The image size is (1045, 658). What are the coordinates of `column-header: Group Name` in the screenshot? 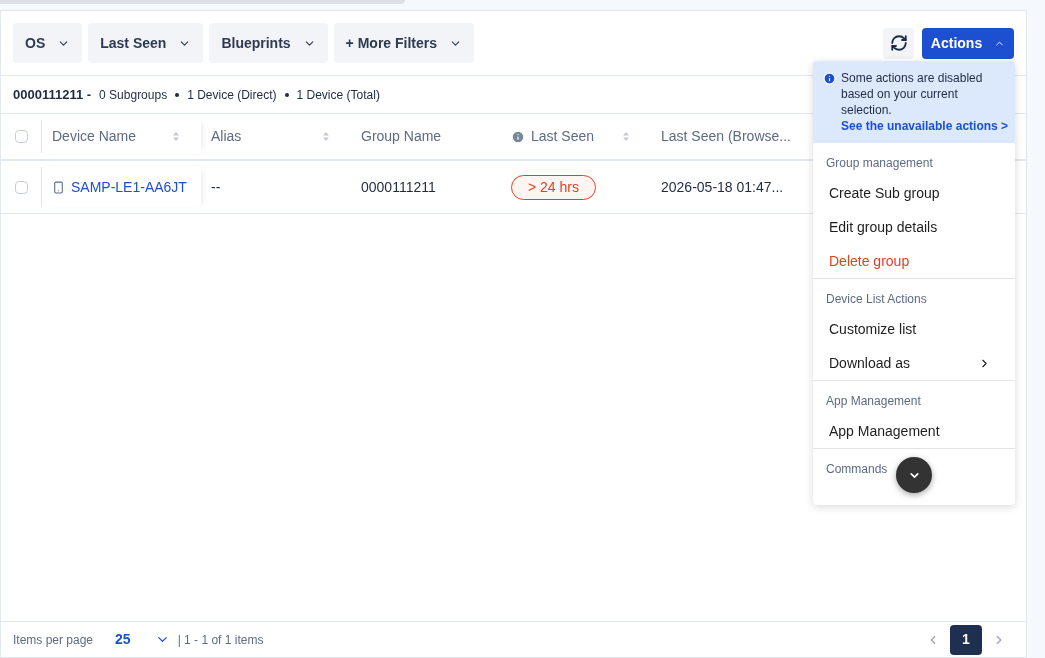 It's located at (426, 136).